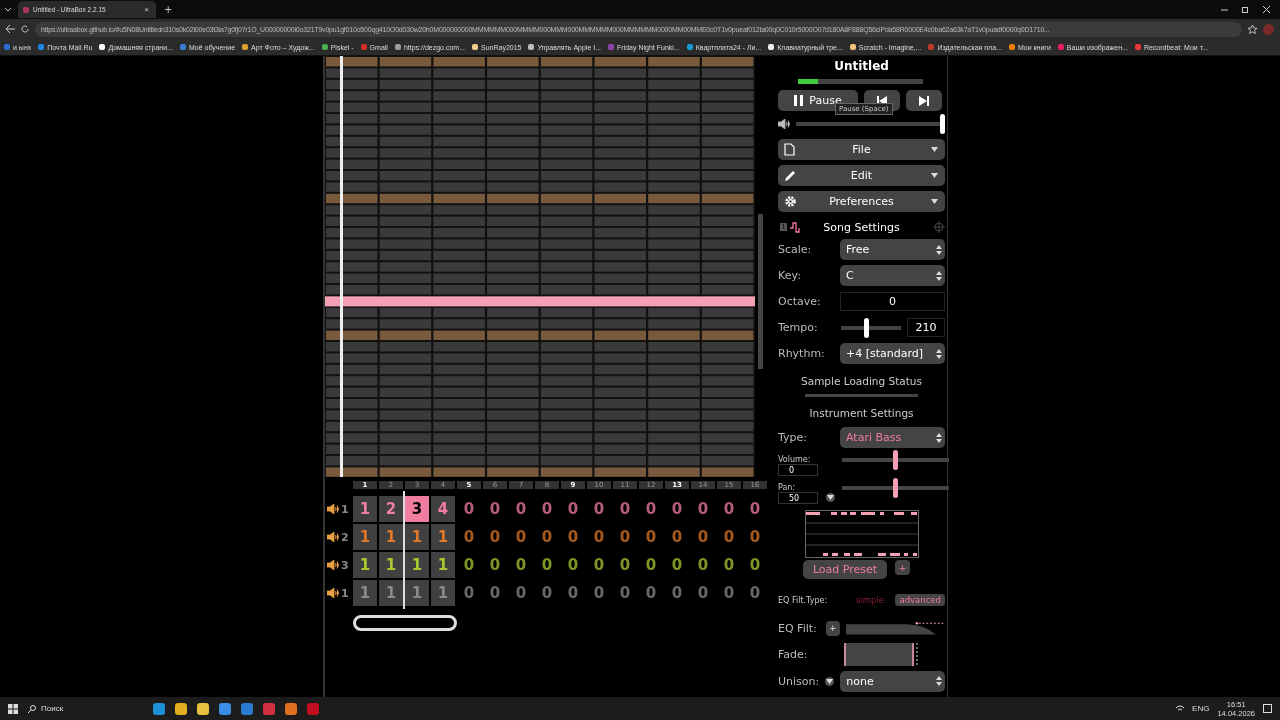  I want to click on field-label: Octave:, so click(799, 301).